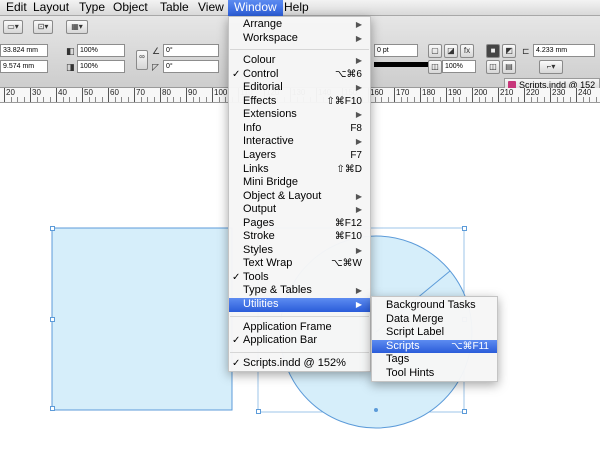 This screenshot has width=600, height=457. I want to click on stroke-type-swatch, so click(404, 64).